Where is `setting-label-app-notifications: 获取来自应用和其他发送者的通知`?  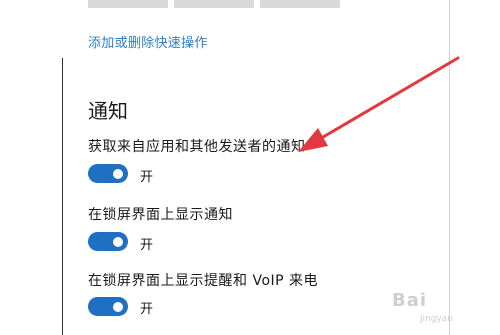
setting-label-app-notifications: 获取来自应用和其他发送者的通知 is located at coordinates (197, 147).